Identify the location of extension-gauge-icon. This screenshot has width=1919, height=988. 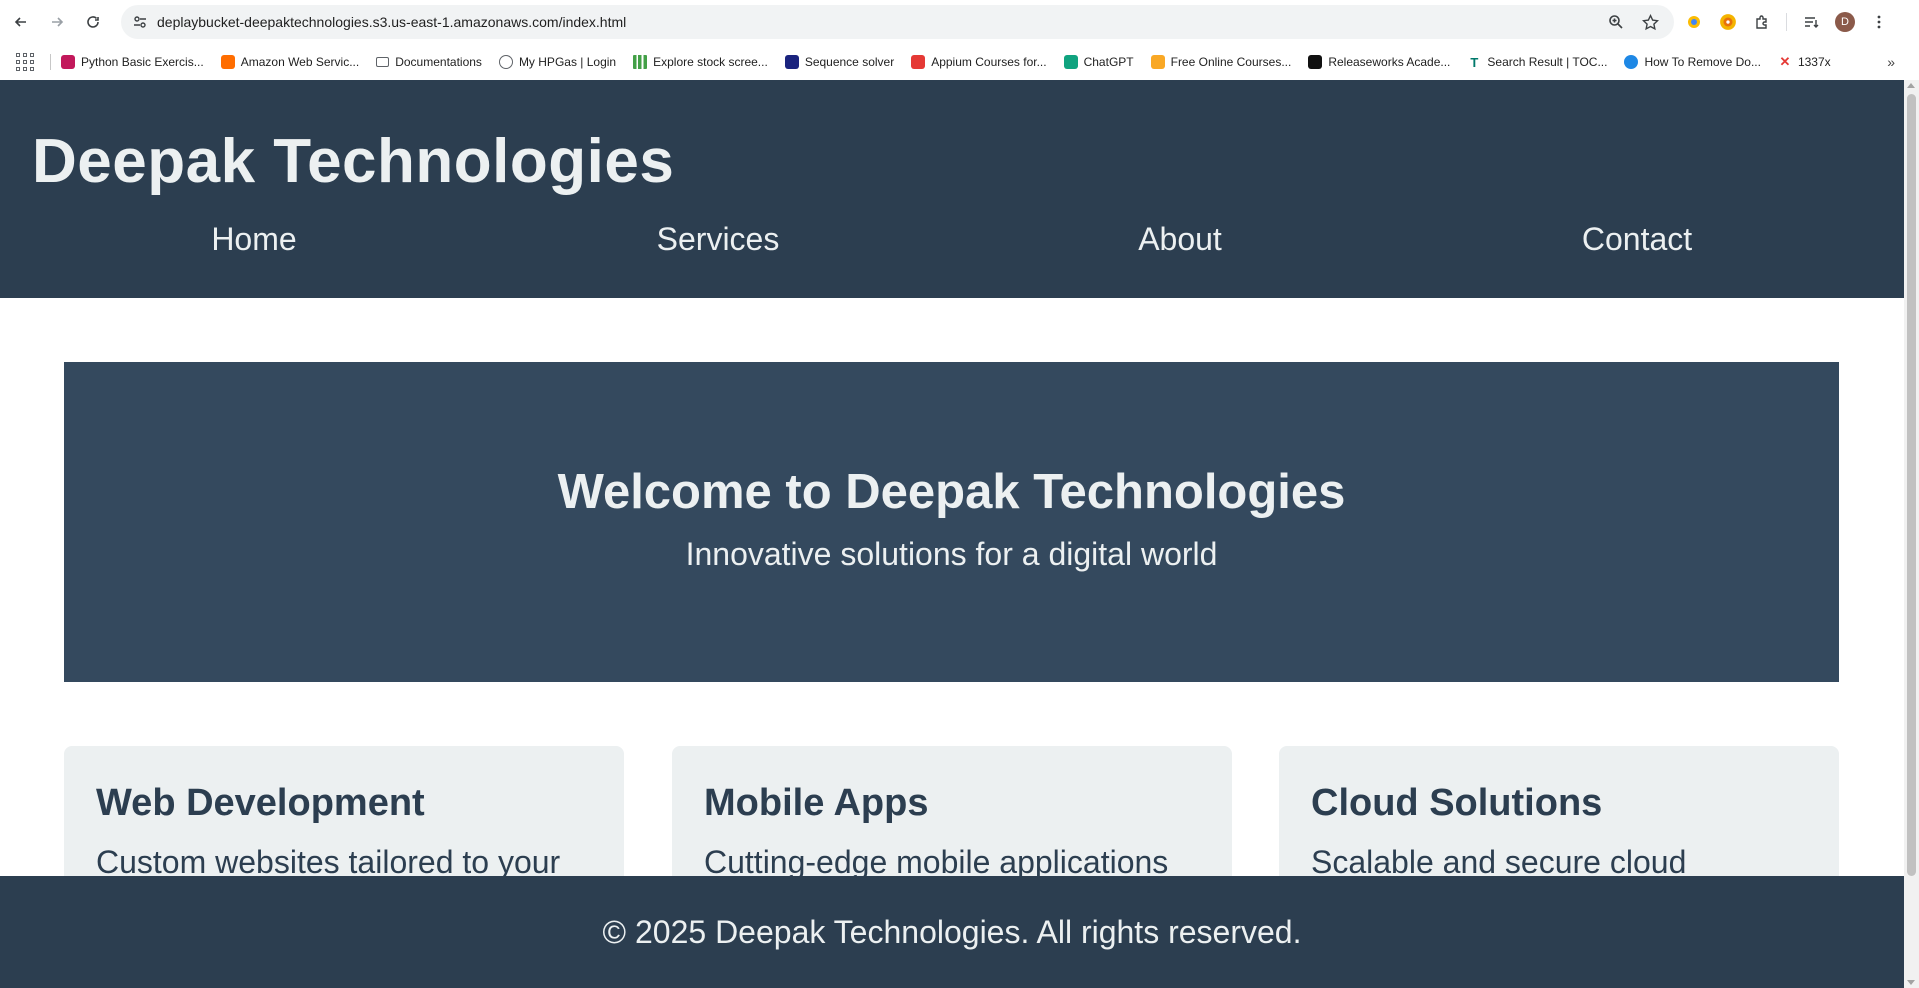
(1728, 22).